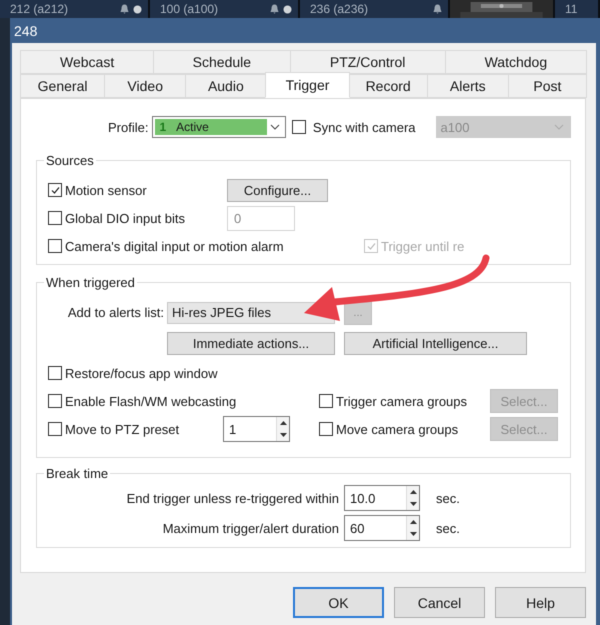 Image resolution: width=600 pixels, height=625 pixels. What do you see at coordinates (63, 86) in the screenshot?
I see `tab: General` at bounding box center [63, 86].